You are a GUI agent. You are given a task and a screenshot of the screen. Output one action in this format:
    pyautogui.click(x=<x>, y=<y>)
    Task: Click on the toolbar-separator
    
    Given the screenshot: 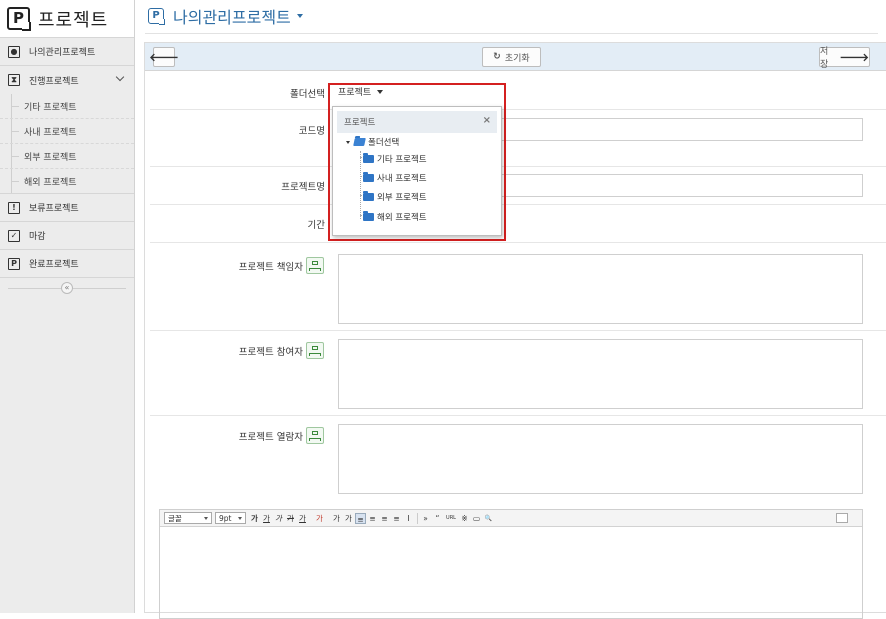 What is the action you would take?
    pyautogui.click(x=417, y=518)
    